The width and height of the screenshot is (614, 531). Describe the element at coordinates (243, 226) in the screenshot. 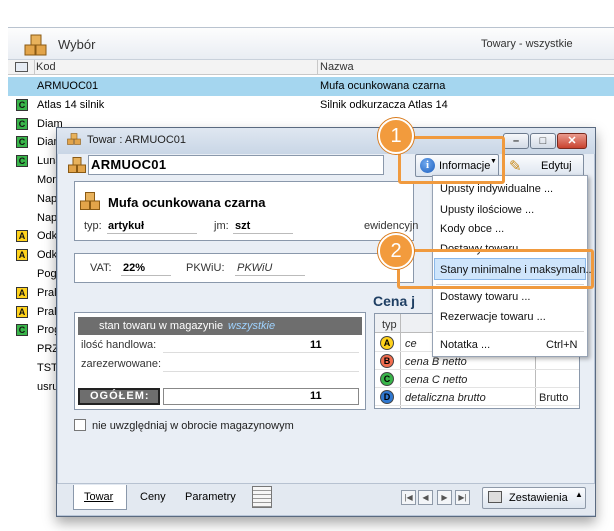

I see `jm-value: szt` at that location.